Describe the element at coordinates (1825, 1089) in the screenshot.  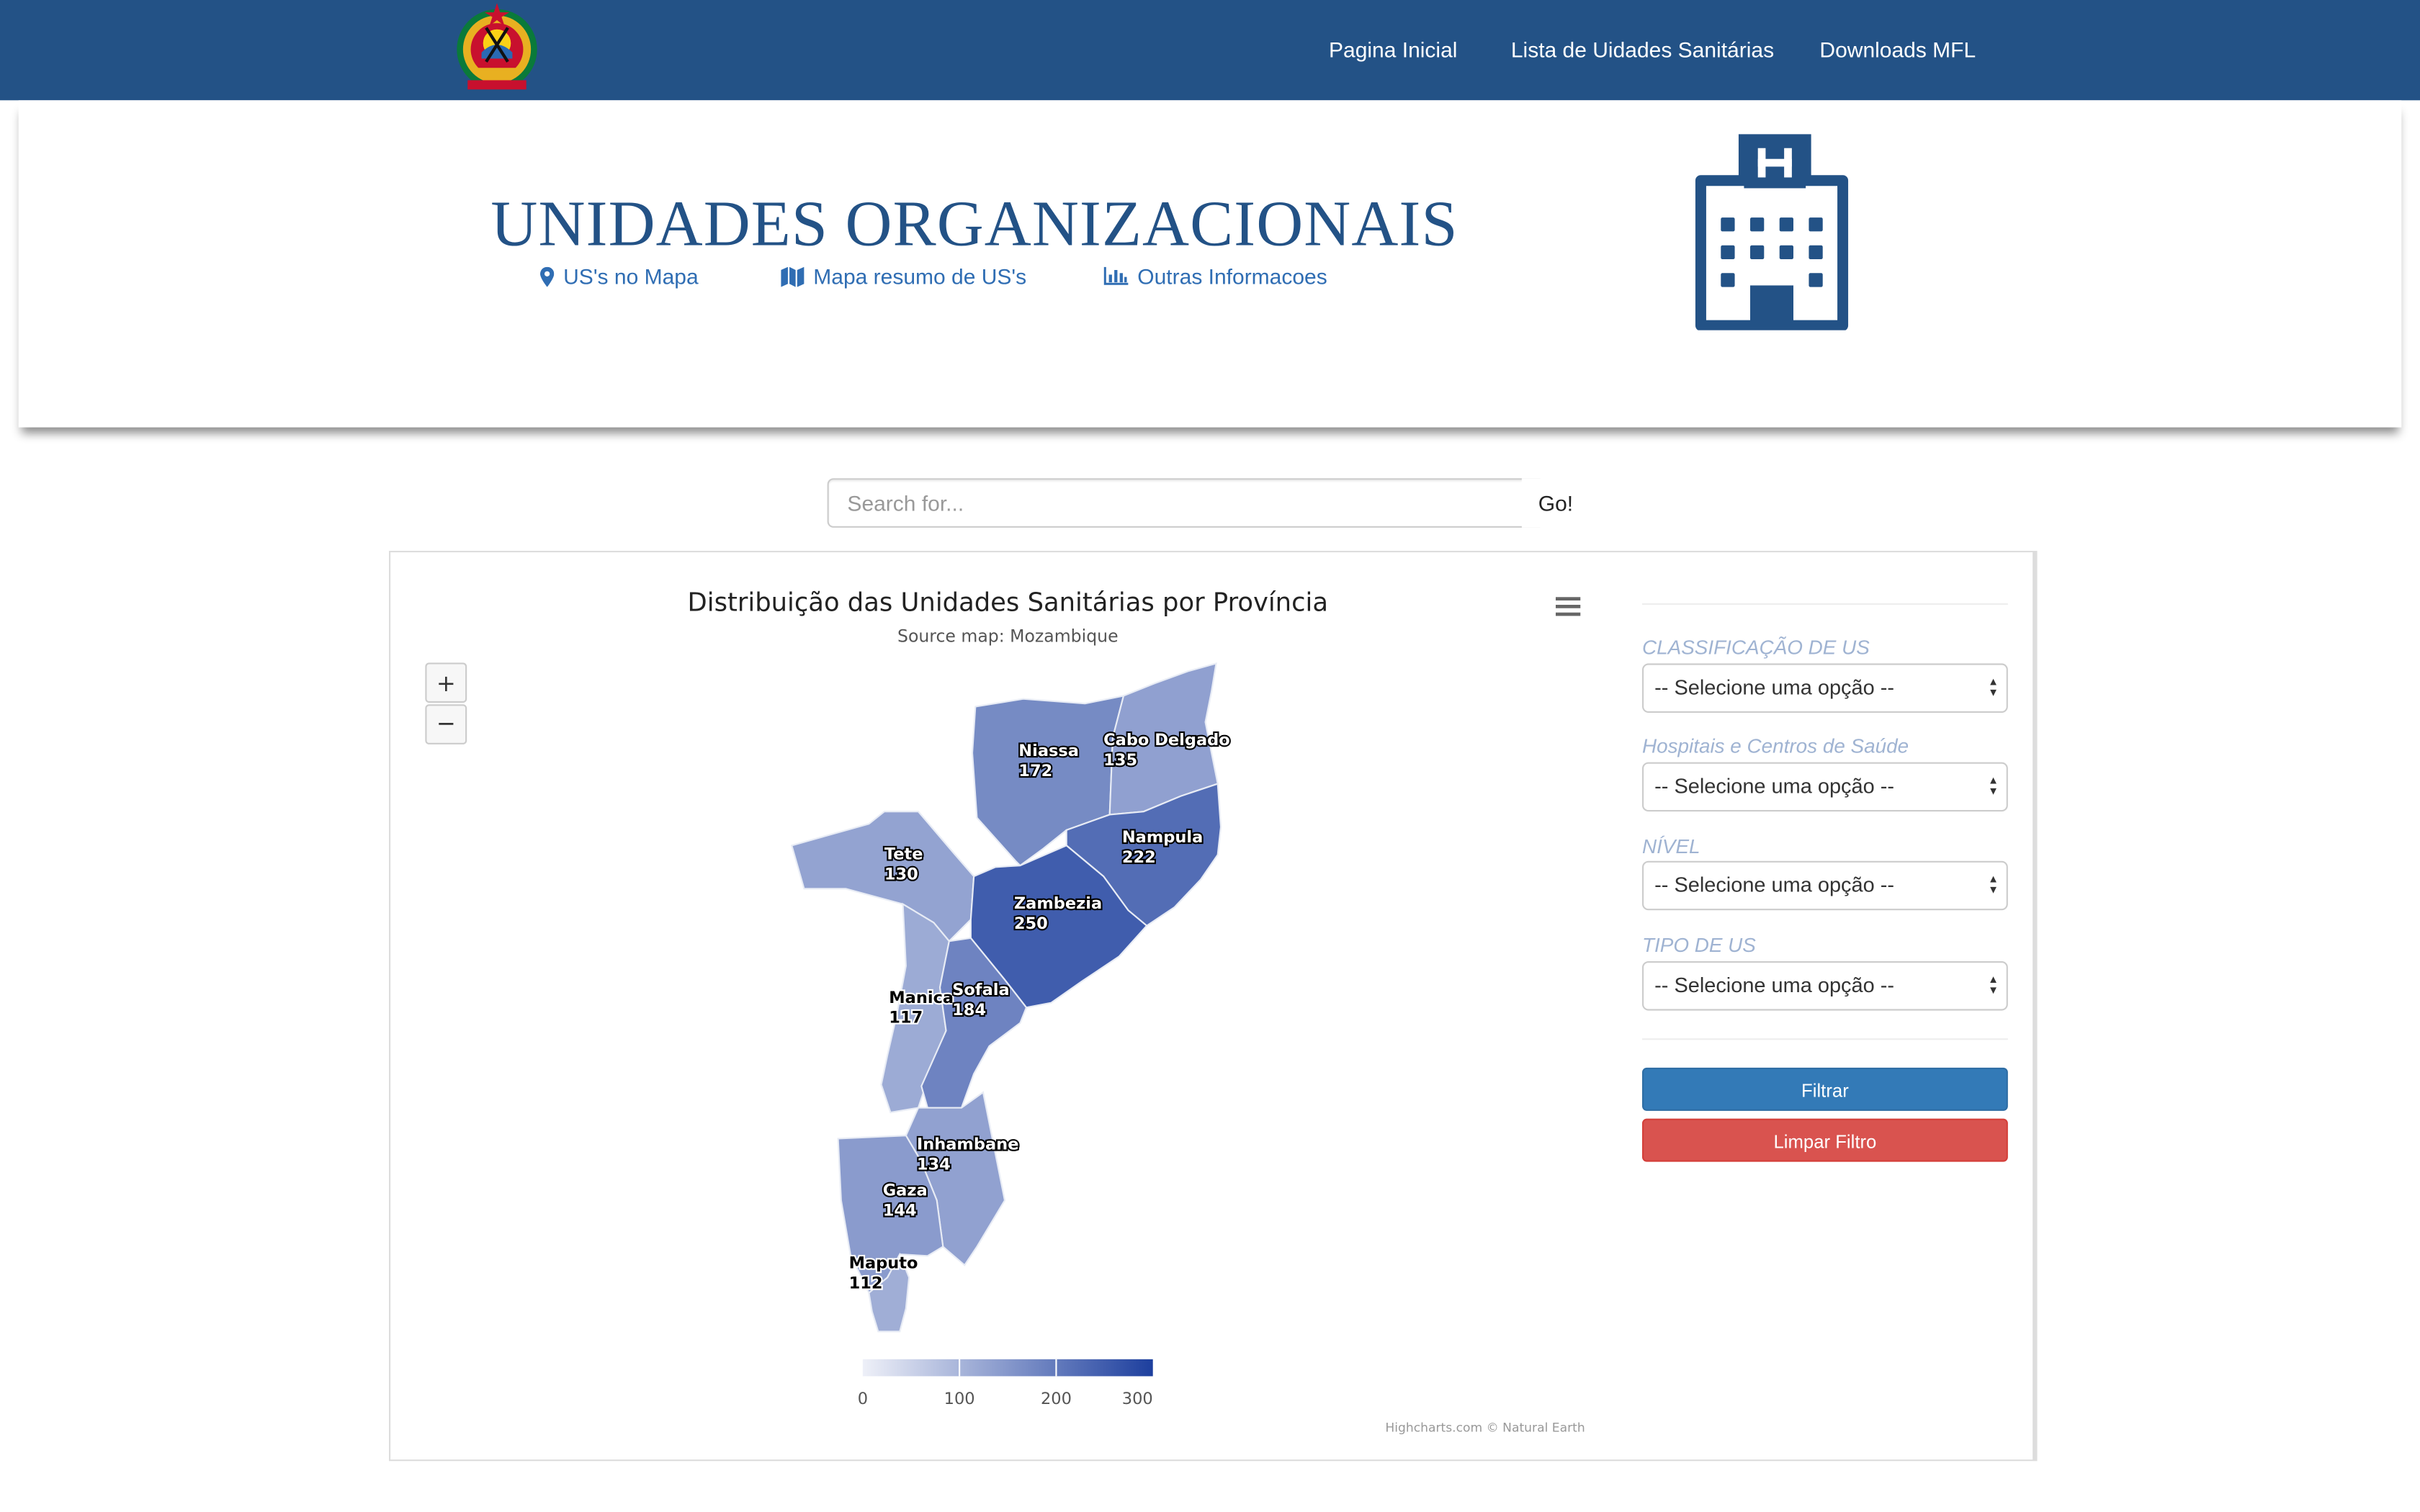
I see `filter-button: Filtrar` at that location.